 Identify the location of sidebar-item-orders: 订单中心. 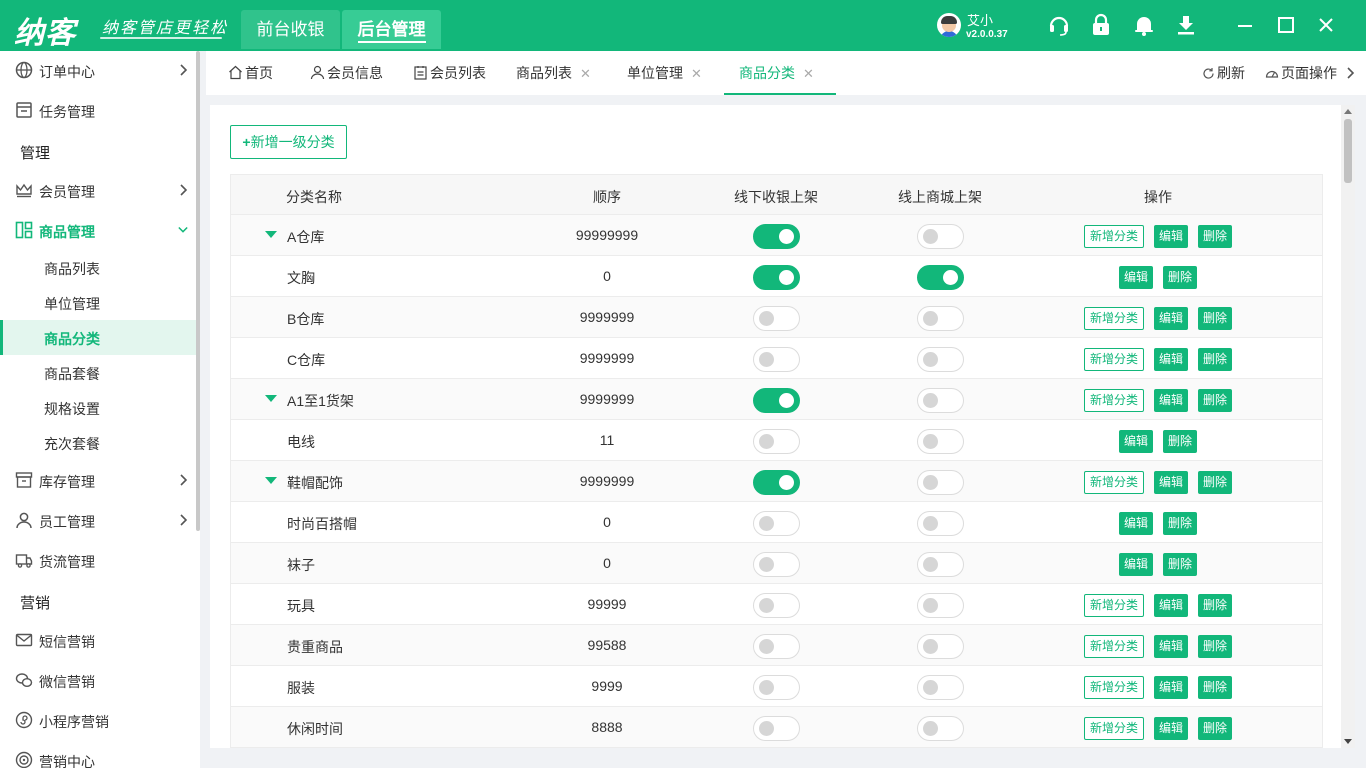
(98, 70).